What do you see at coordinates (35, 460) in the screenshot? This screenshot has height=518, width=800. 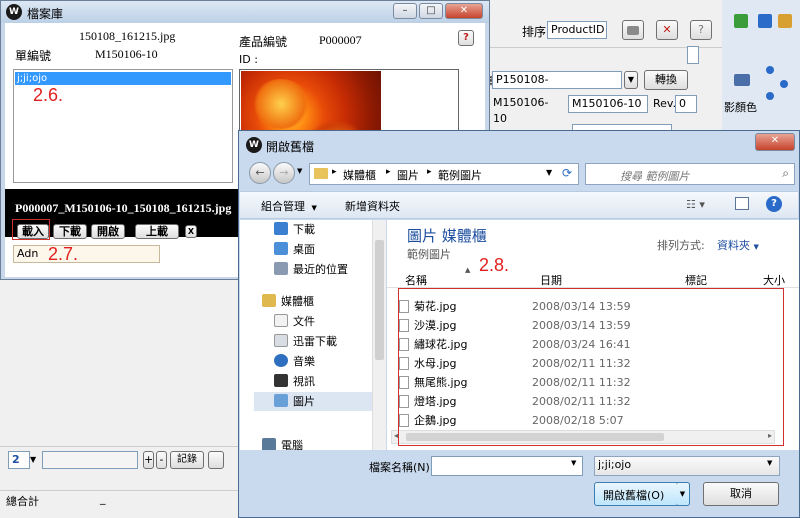 I see `page-num-dropdown: ▼` at bounding box center [35, 460].